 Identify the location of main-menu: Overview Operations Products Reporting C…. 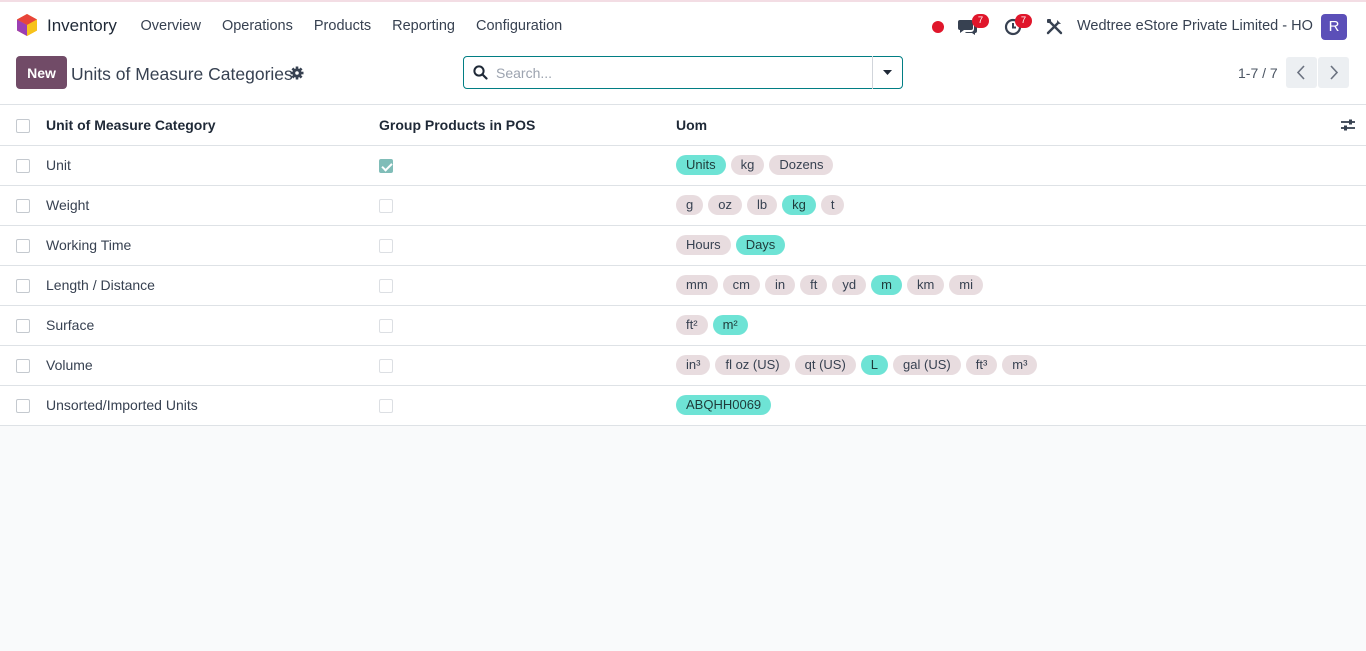
(351, 26).